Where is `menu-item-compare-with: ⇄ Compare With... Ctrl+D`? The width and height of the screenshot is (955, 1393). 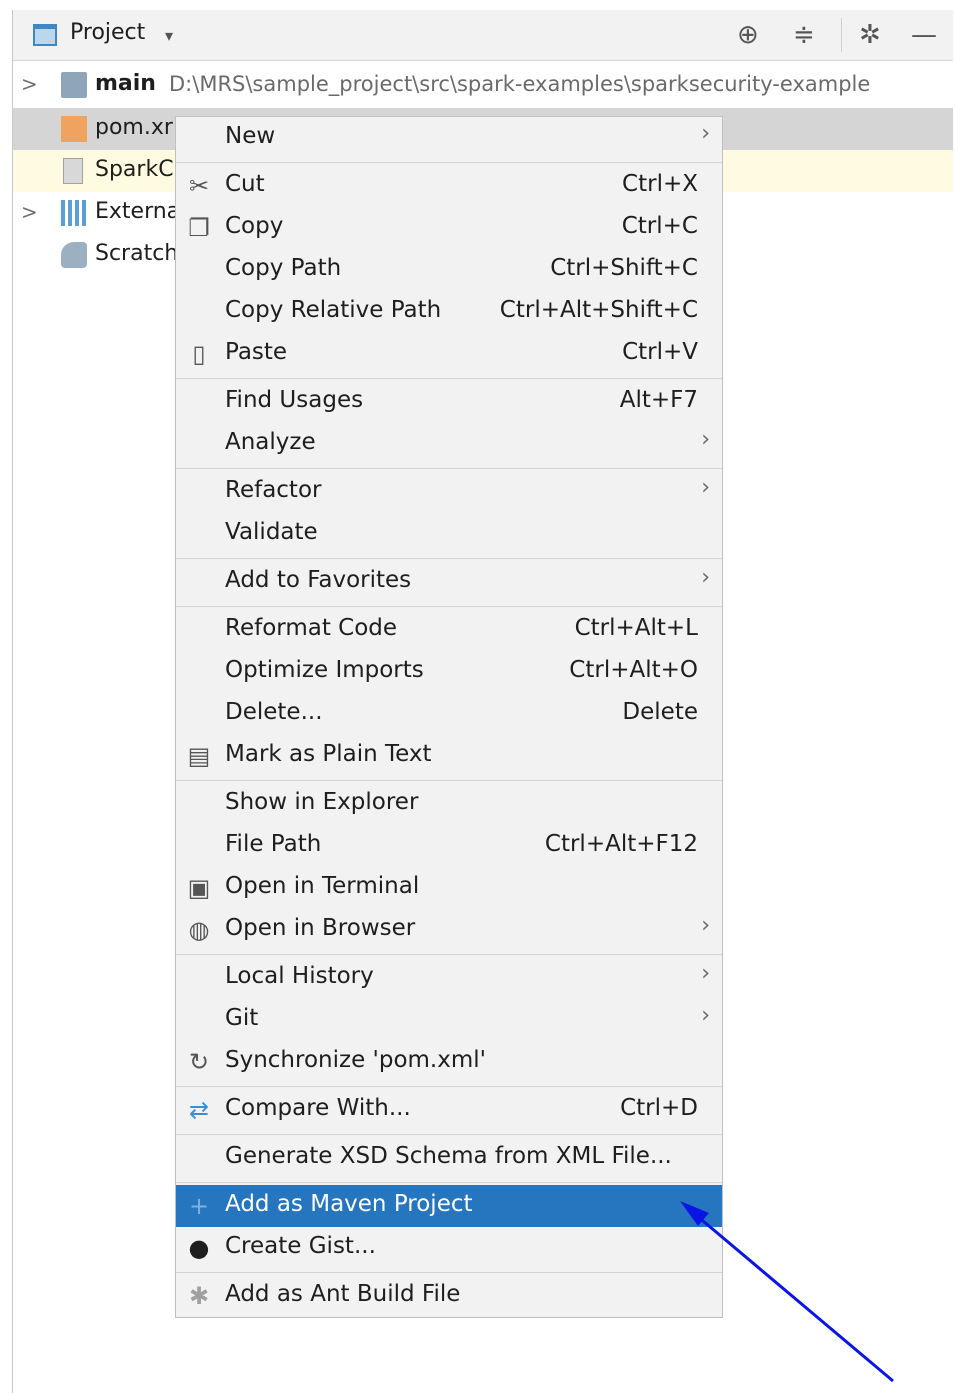
menu-item-compare-with: ⇄ Compare With... Ctrl+D is located at coordinates (449, 1110).